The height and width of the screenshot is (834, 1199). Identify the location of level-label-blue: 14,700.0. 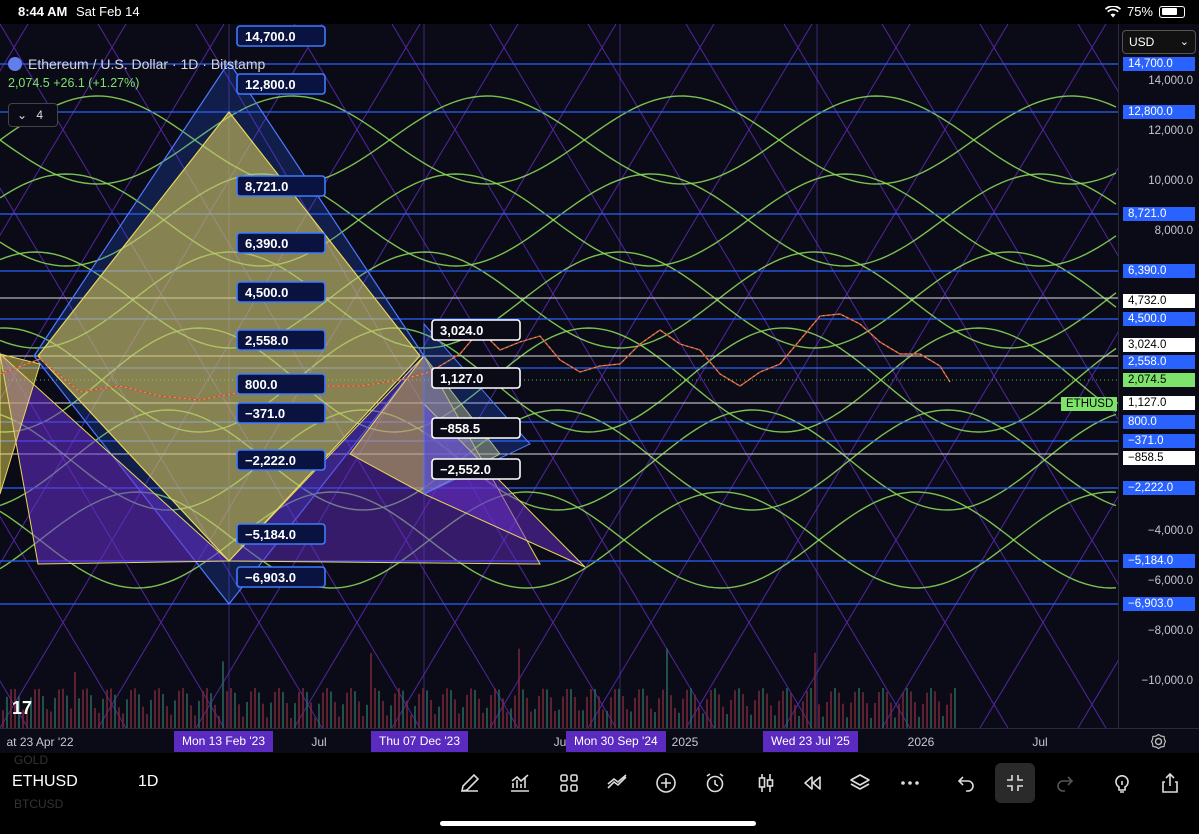
(281, 36).